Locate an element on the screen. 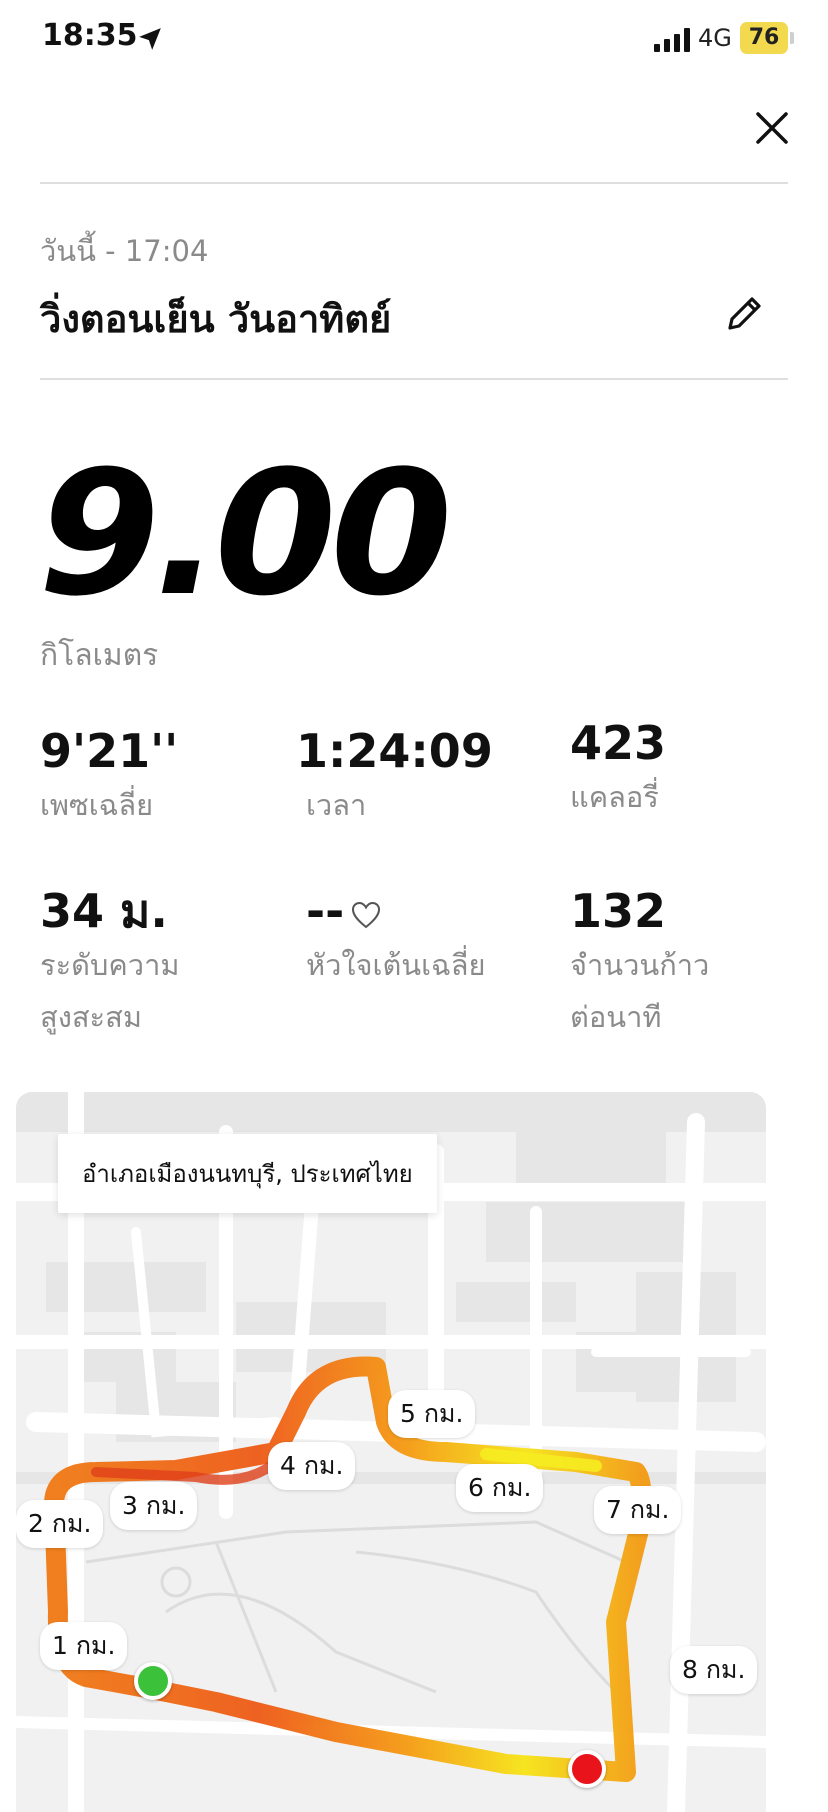 The height and width of the screenshot is (1812, 828). stat-heart-rate: -- หัวใจเต้นเฉลี่ย is located at coordinates (416, 937).